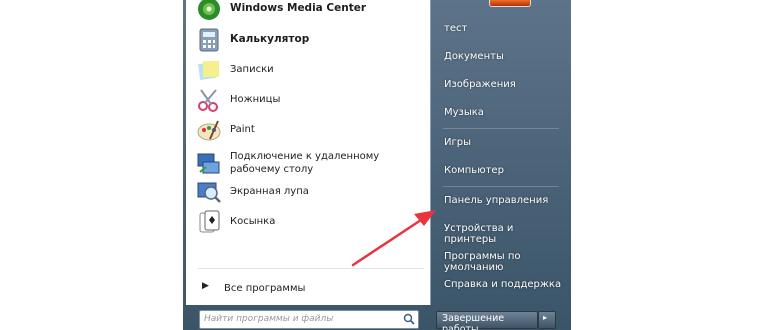 Image resolution: width=770 pixels, height=330 pixels. Describe the element at coordinates (270, 39) in the screenshot. I see `program-label: Калькулятор` at that location.